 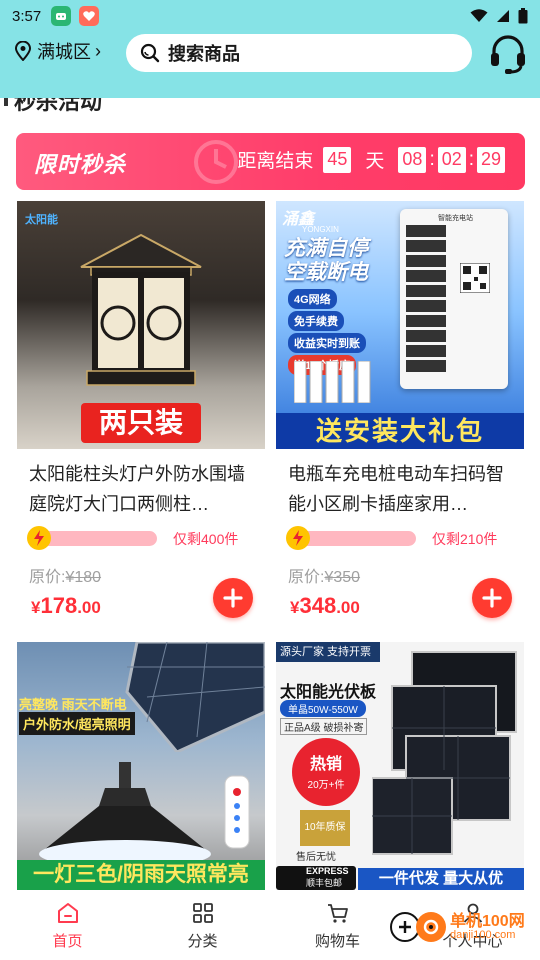 I want to click on watermark-text: 单机100网 danji100.com, so click(x=487, y=926).